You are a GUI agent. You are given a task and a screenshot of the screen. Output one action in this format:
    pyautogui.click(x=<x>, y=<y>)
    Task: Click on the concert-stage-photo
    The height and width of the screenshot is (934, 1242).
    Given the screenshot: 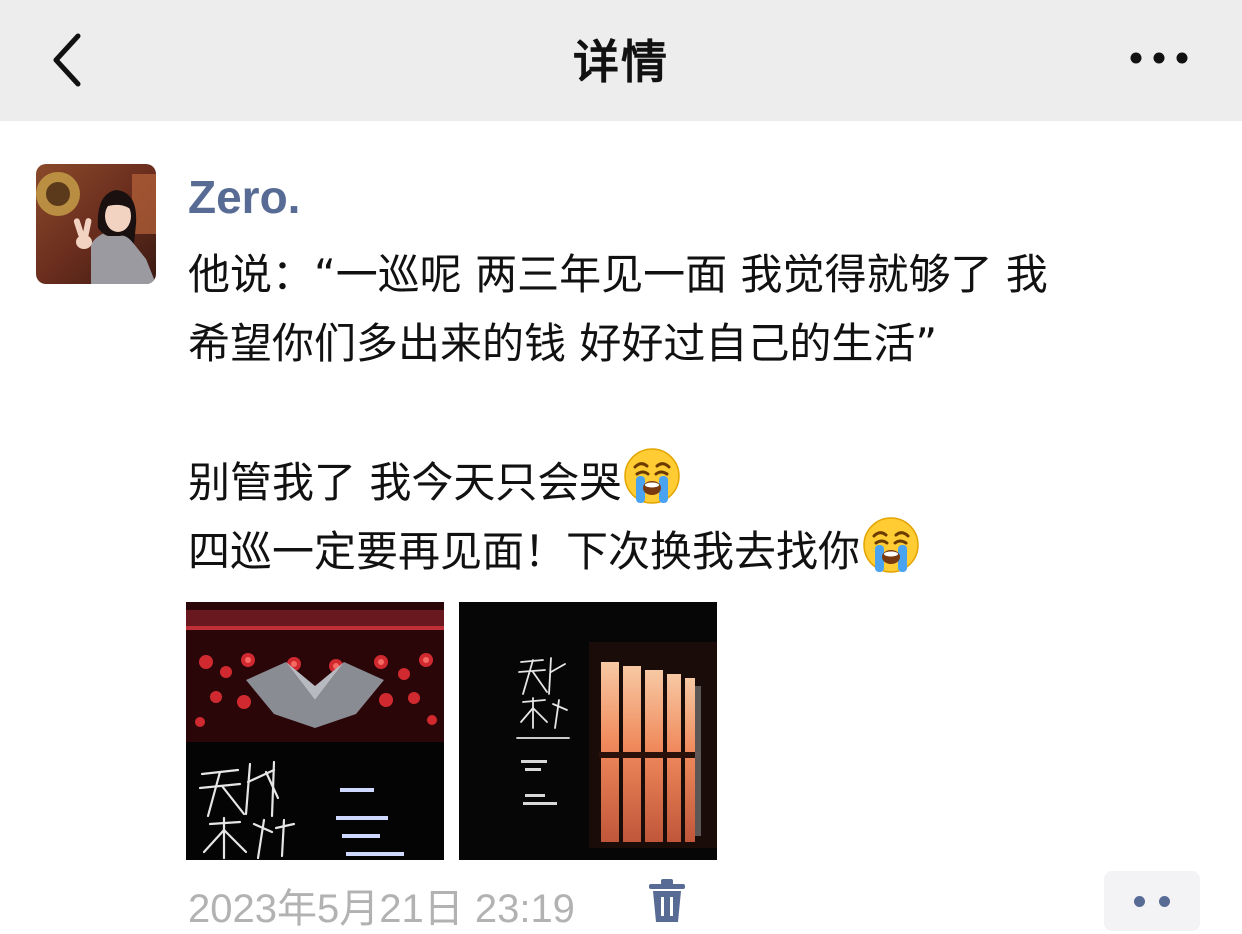 What is the action you would take?
    pyautogui.click(x=315, y=731)
    